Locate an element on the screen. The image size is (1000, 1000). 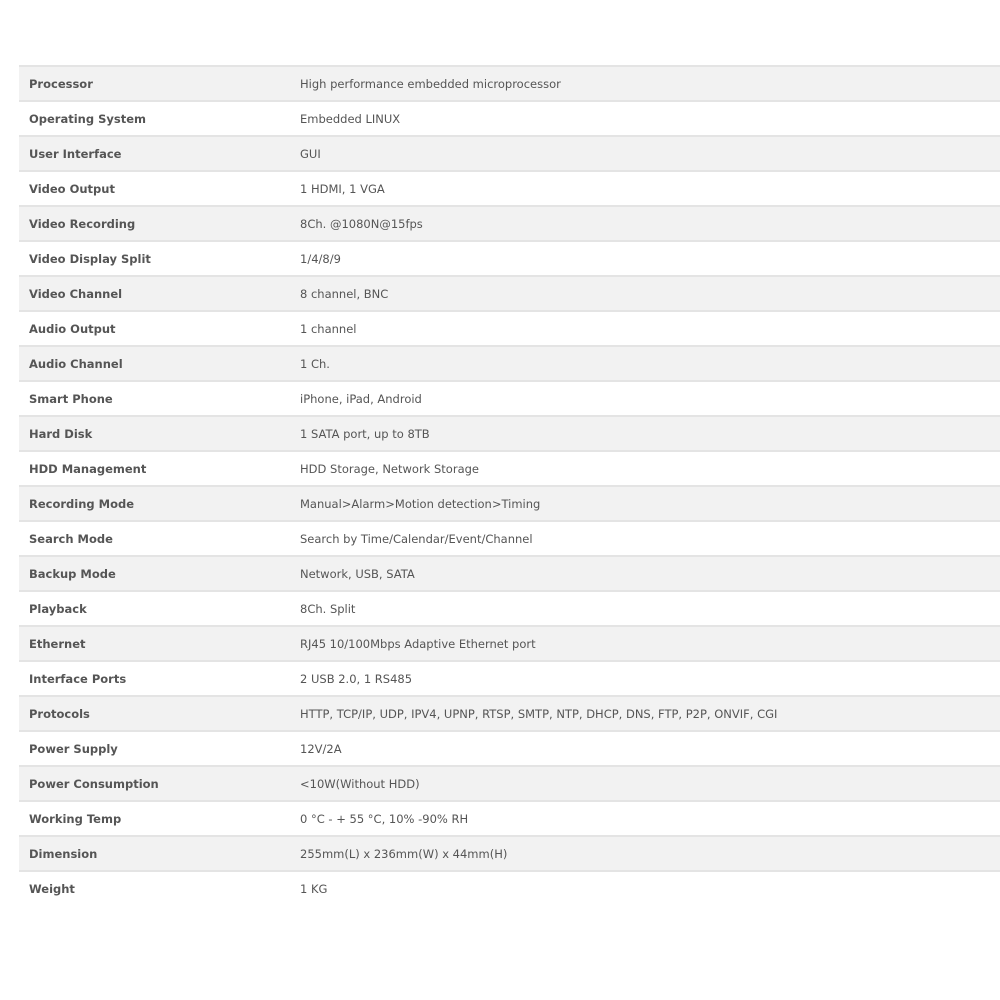
spec-value: Search by Time/Calendar/Event/Channel is located at coordinates (416, 538).